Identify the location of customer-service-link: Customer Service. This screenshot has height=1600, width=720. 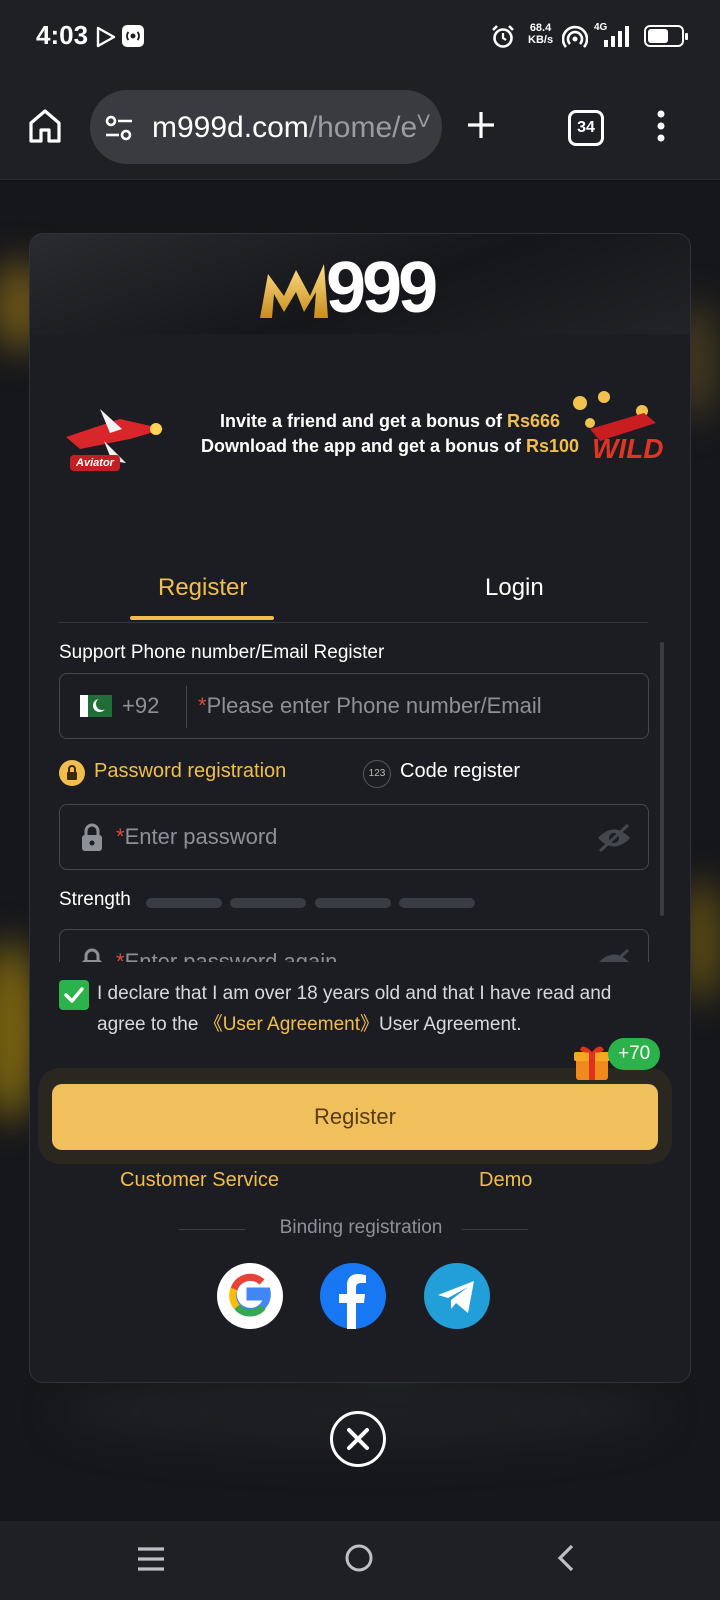
(199, 1180).